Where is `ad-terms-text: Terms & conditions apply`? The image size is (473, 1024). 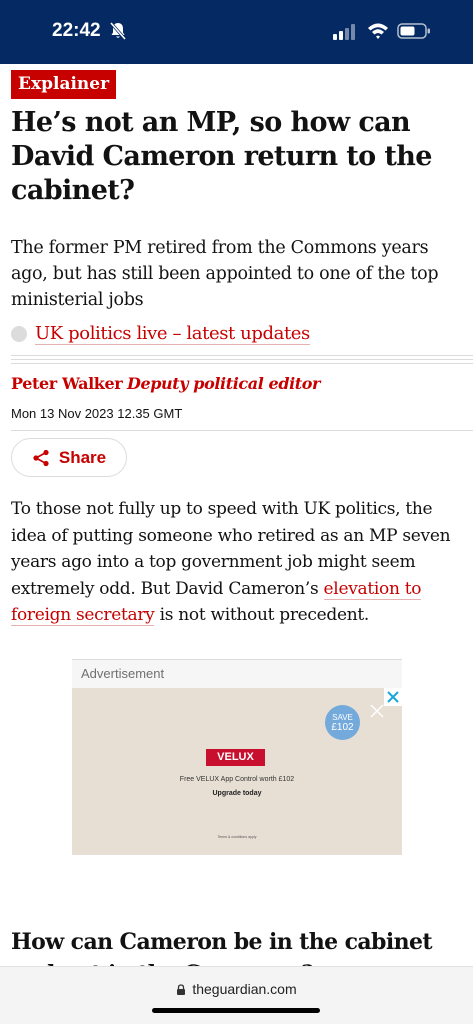 ad-terms-text: Terms & conditions apply is located at coordinates (237, 837).